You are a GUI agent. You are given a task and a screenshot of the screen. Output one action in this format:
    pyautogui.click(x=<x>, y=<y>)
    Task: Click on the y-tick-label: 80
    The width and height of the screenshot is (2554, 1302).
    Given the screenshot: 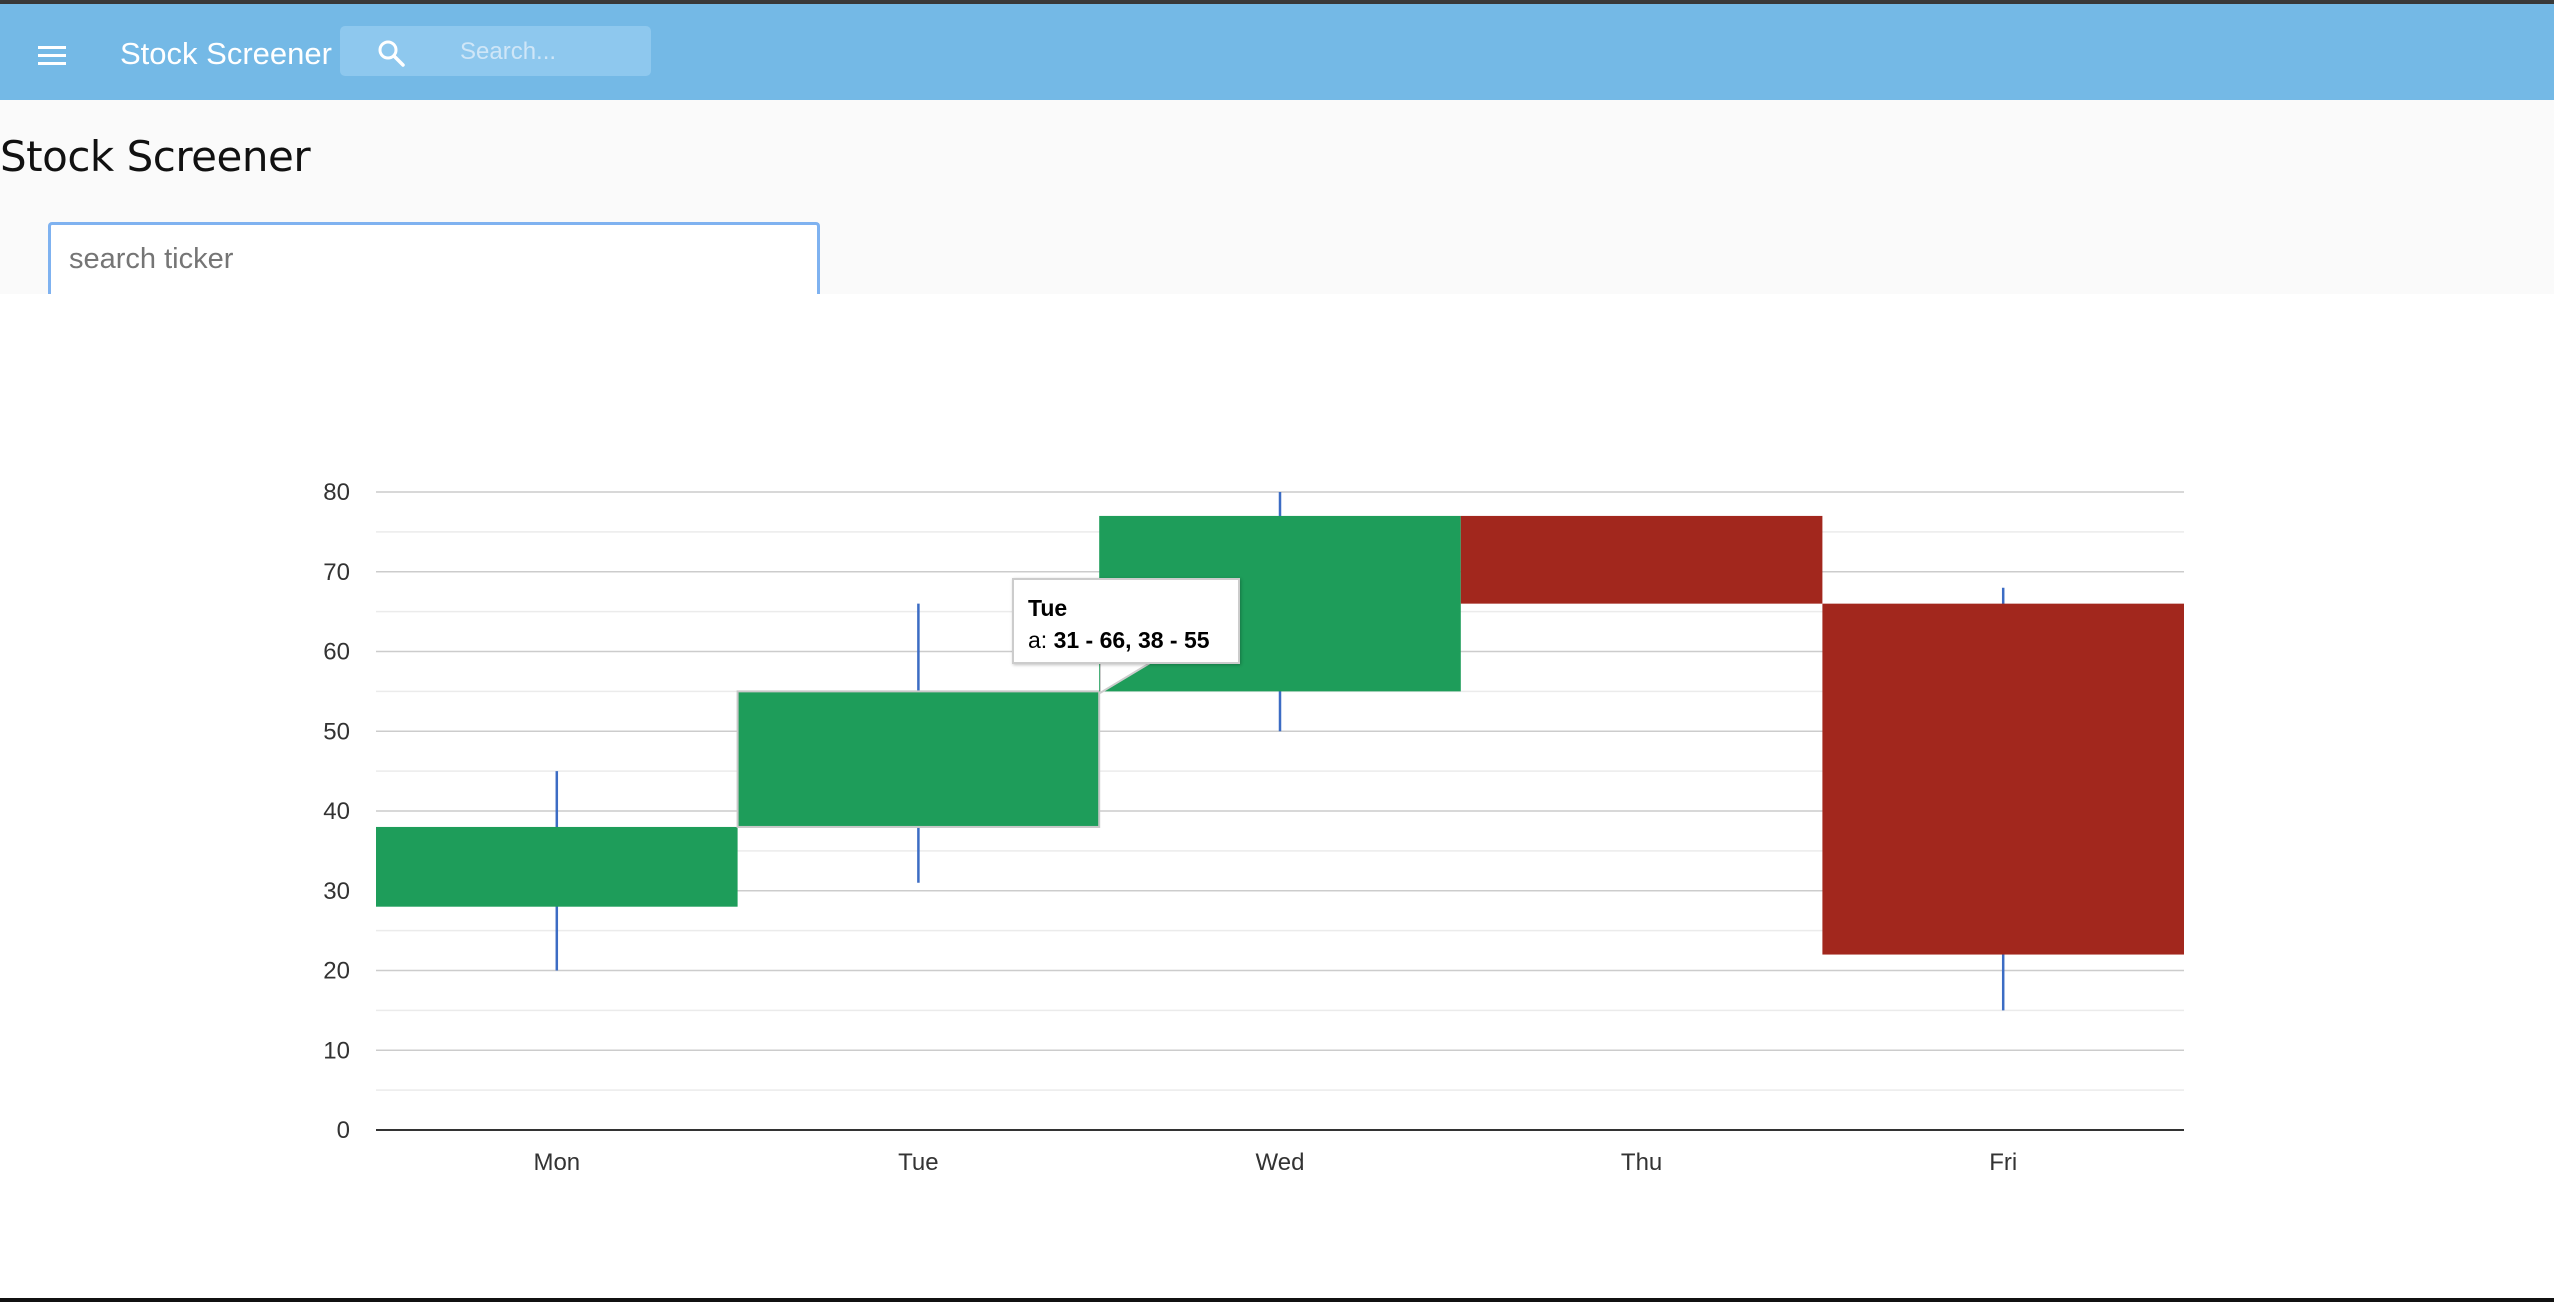 What is the action you would take?
    pyautogui.click(x=336, y=492)
    